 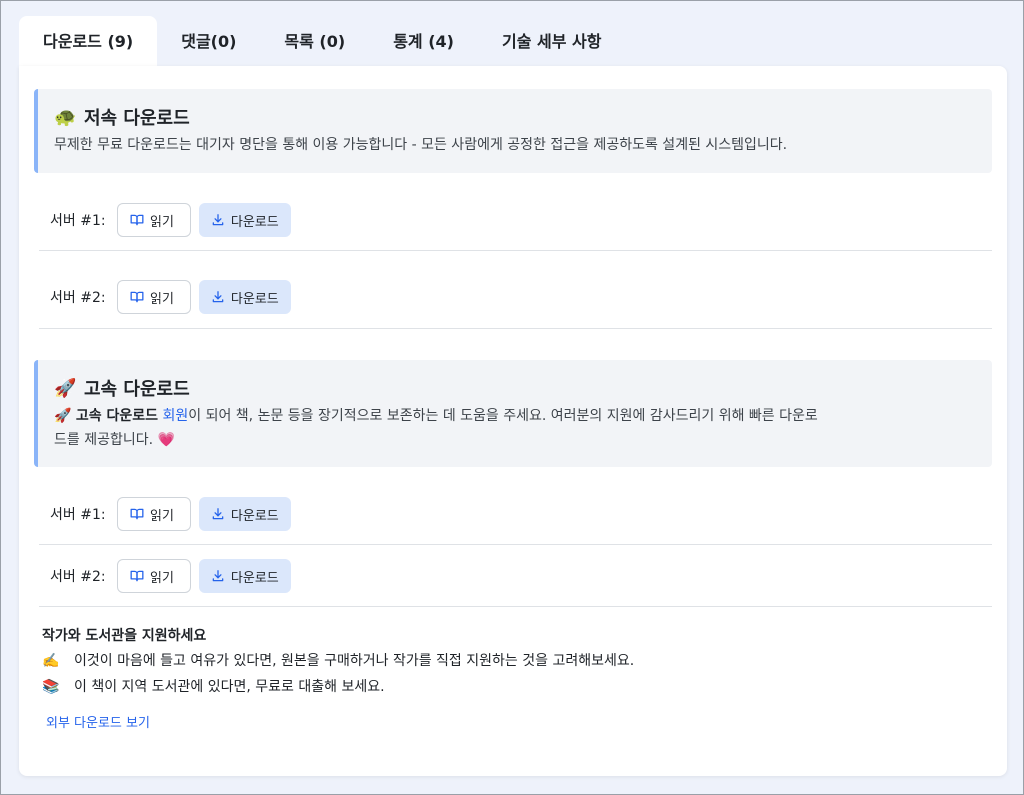 I want to click on fast-server-1: 서버 #1: 읽기 다운로드, so click(x=165, y=514).